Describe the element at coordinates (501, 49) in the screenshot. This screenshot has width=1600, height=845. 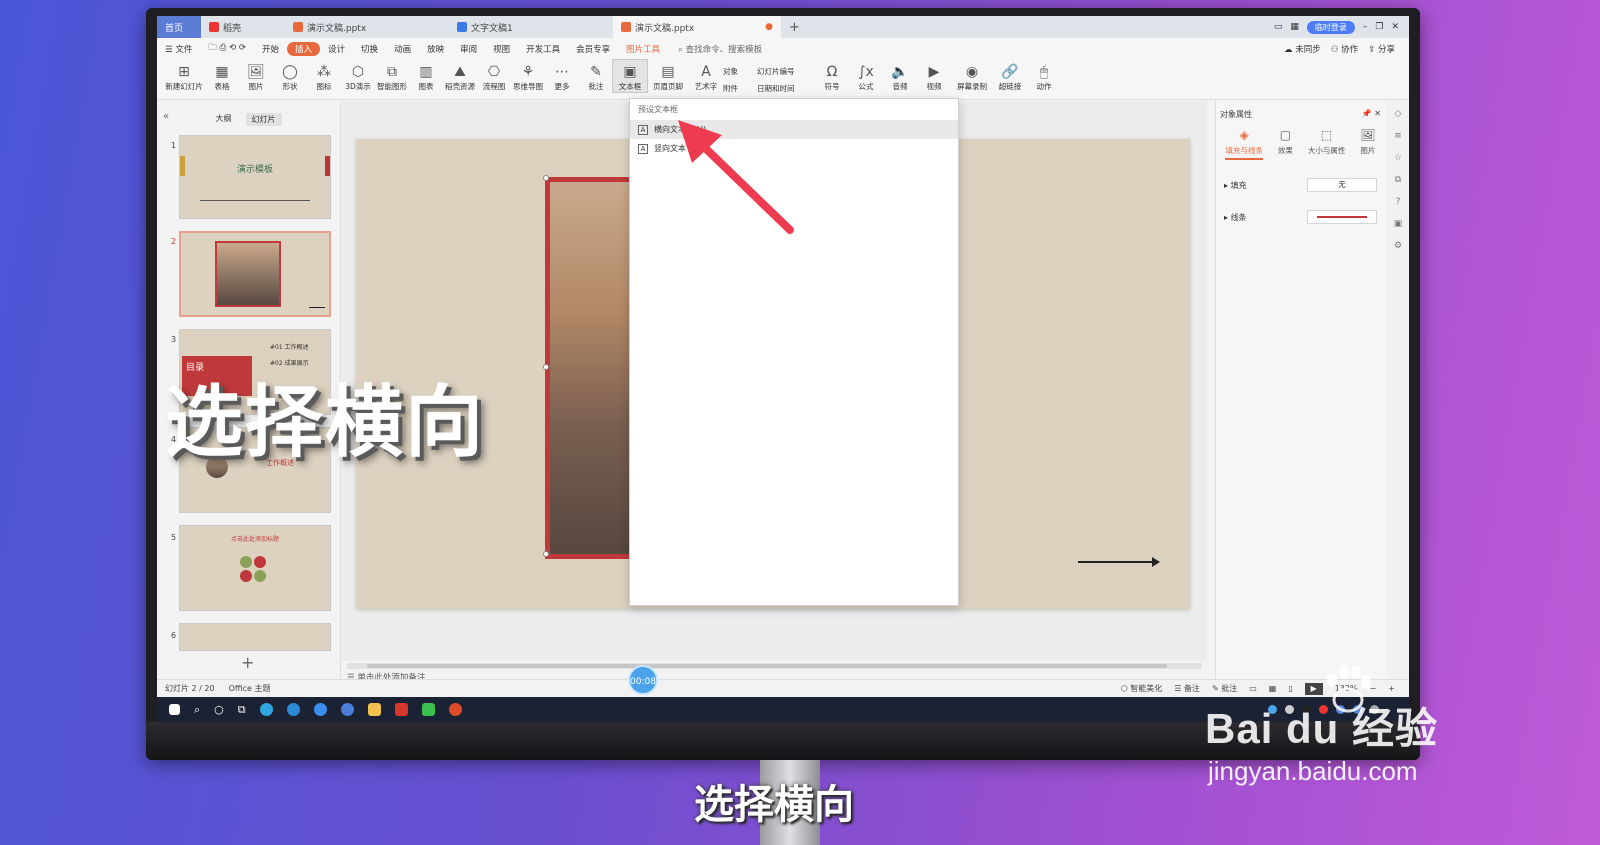
I see `menu-view: 视图` at that location.